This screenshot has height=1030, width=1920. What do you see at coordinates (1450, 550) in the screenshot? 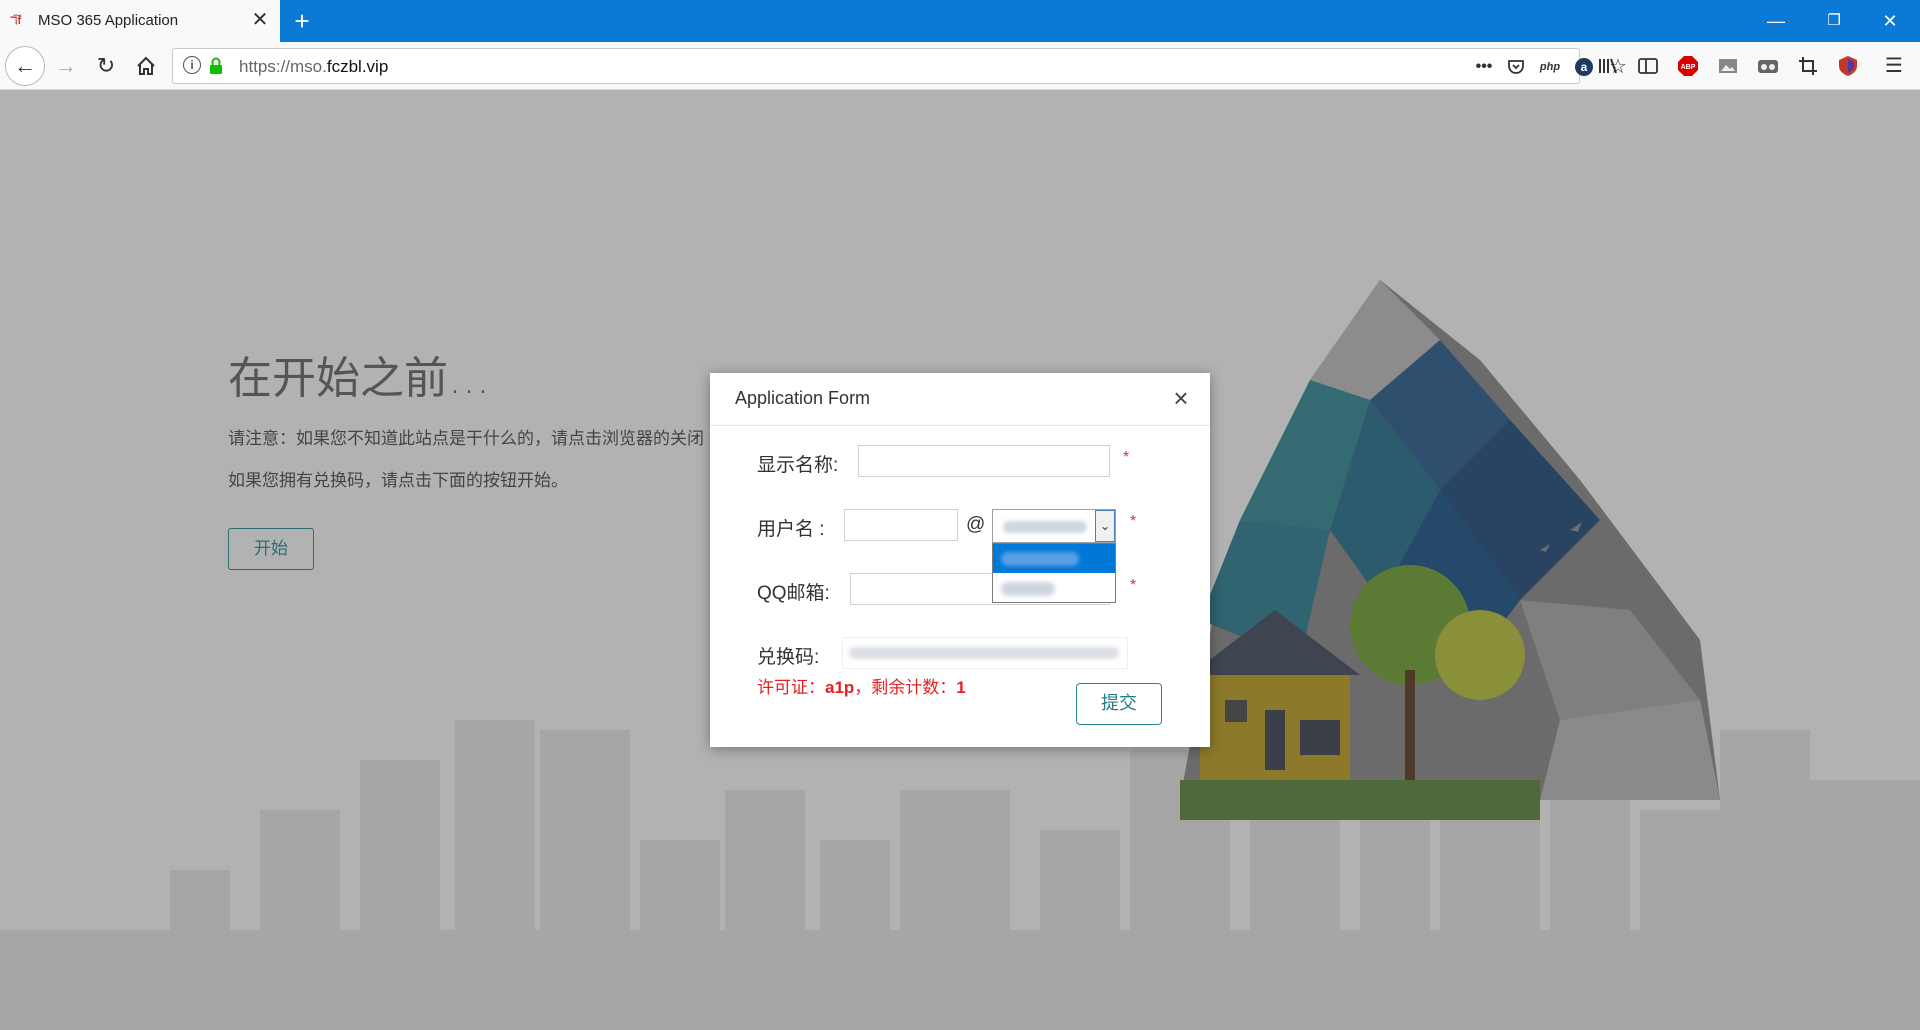
I see `mountain-house-illustration` at bounding box center [1450, 550].